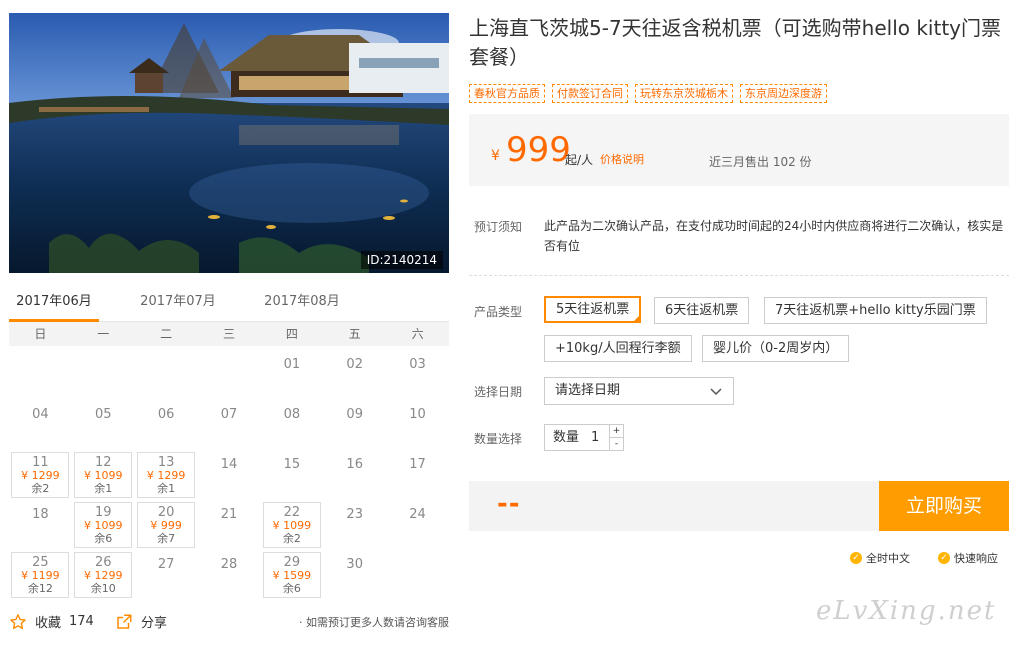  Describe the element at coordinates (888, 558) in the screenshot. I see `service-label: 全时中文` at that location.